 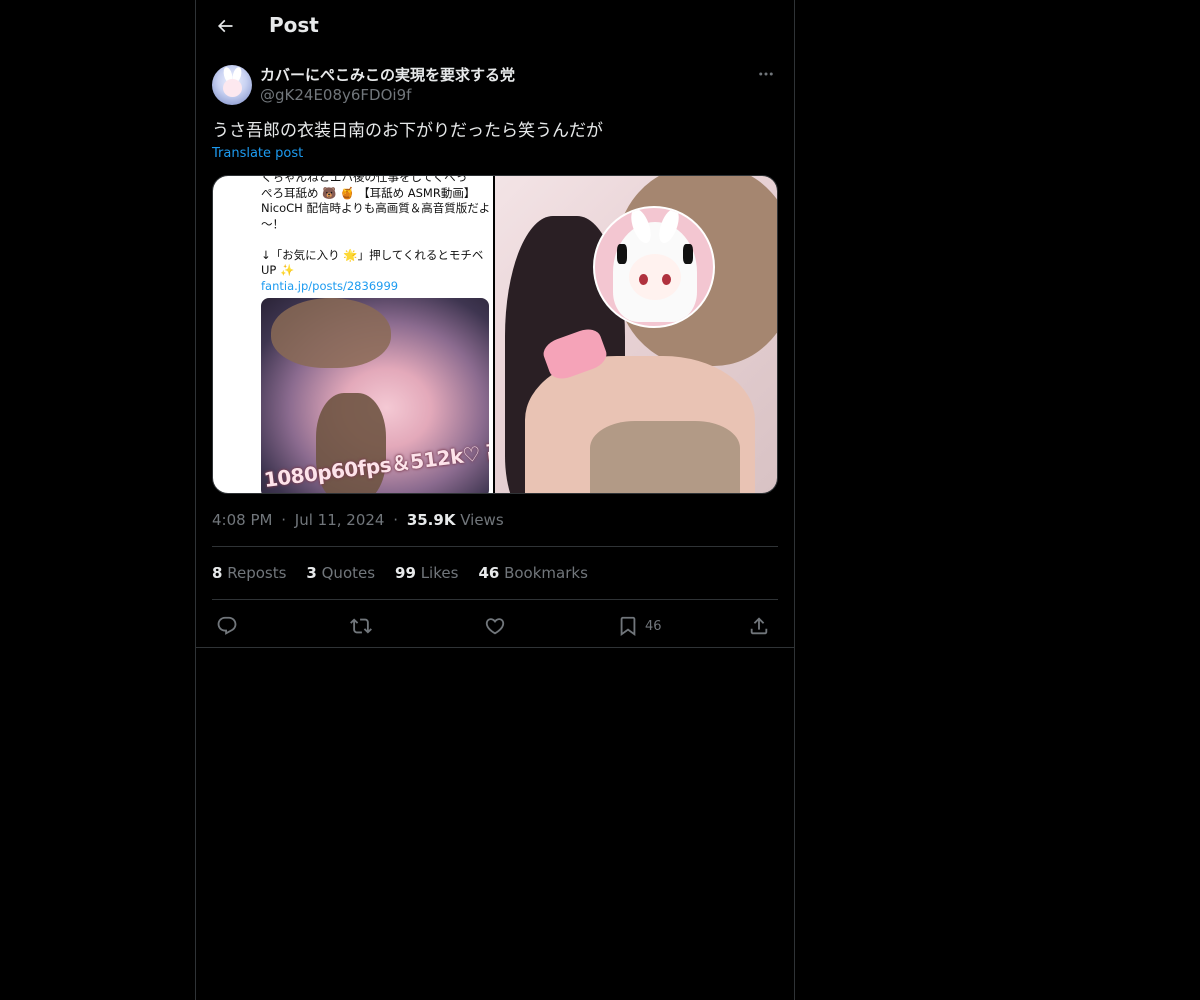 What do you see at coordinates (364, 180) in the screenshot?
I see `screenshot-line: くちゃんねとエハ後の仕事をしてくべっ` at bounding box center [364, 180].